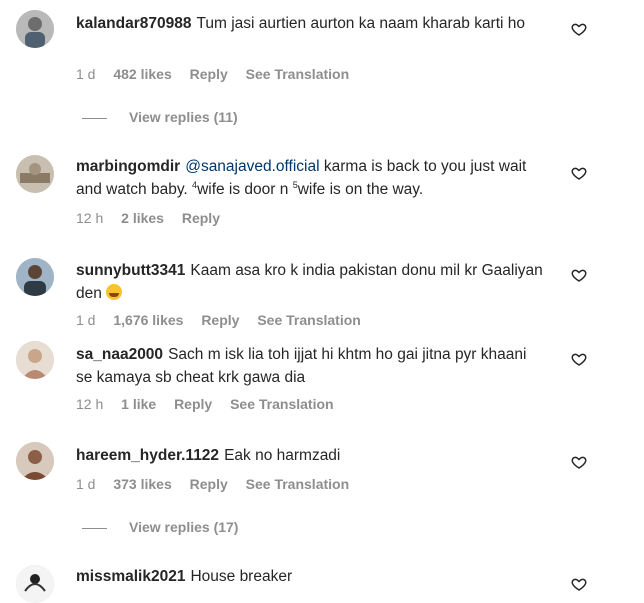 The height and width of the screenshot is (603, 644). I want to click on view-replies-button: View replies (11), so click(160, 117).